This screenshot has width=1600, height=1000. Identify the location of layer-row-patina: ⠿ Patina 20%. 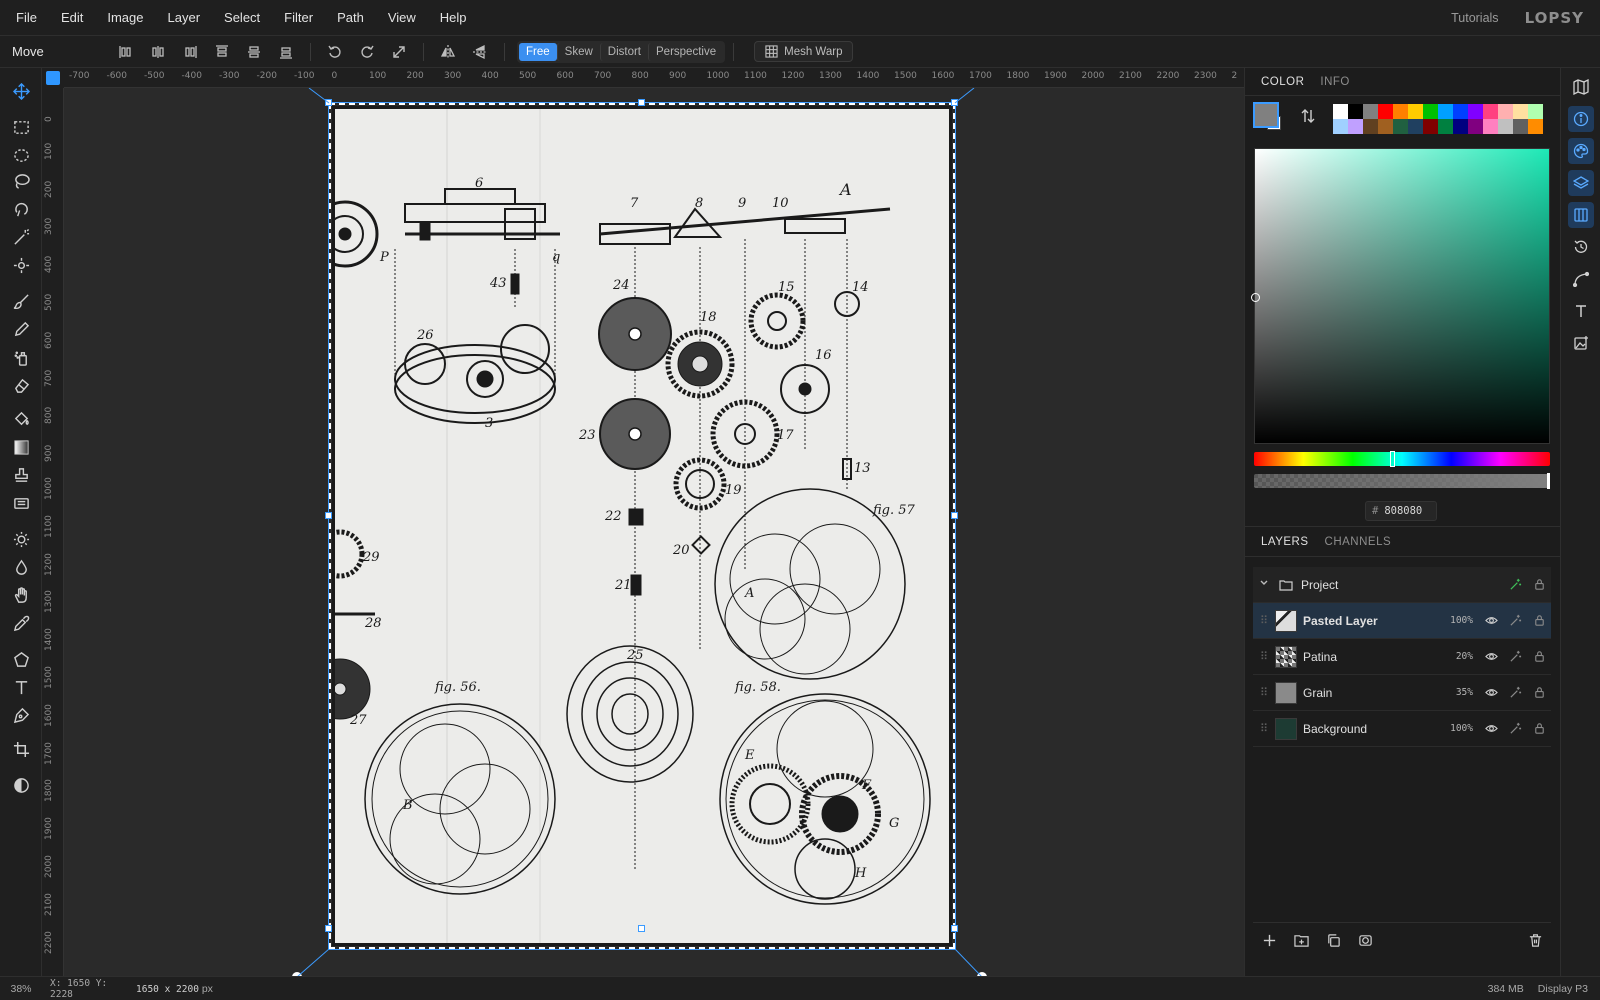
(1402, 657).